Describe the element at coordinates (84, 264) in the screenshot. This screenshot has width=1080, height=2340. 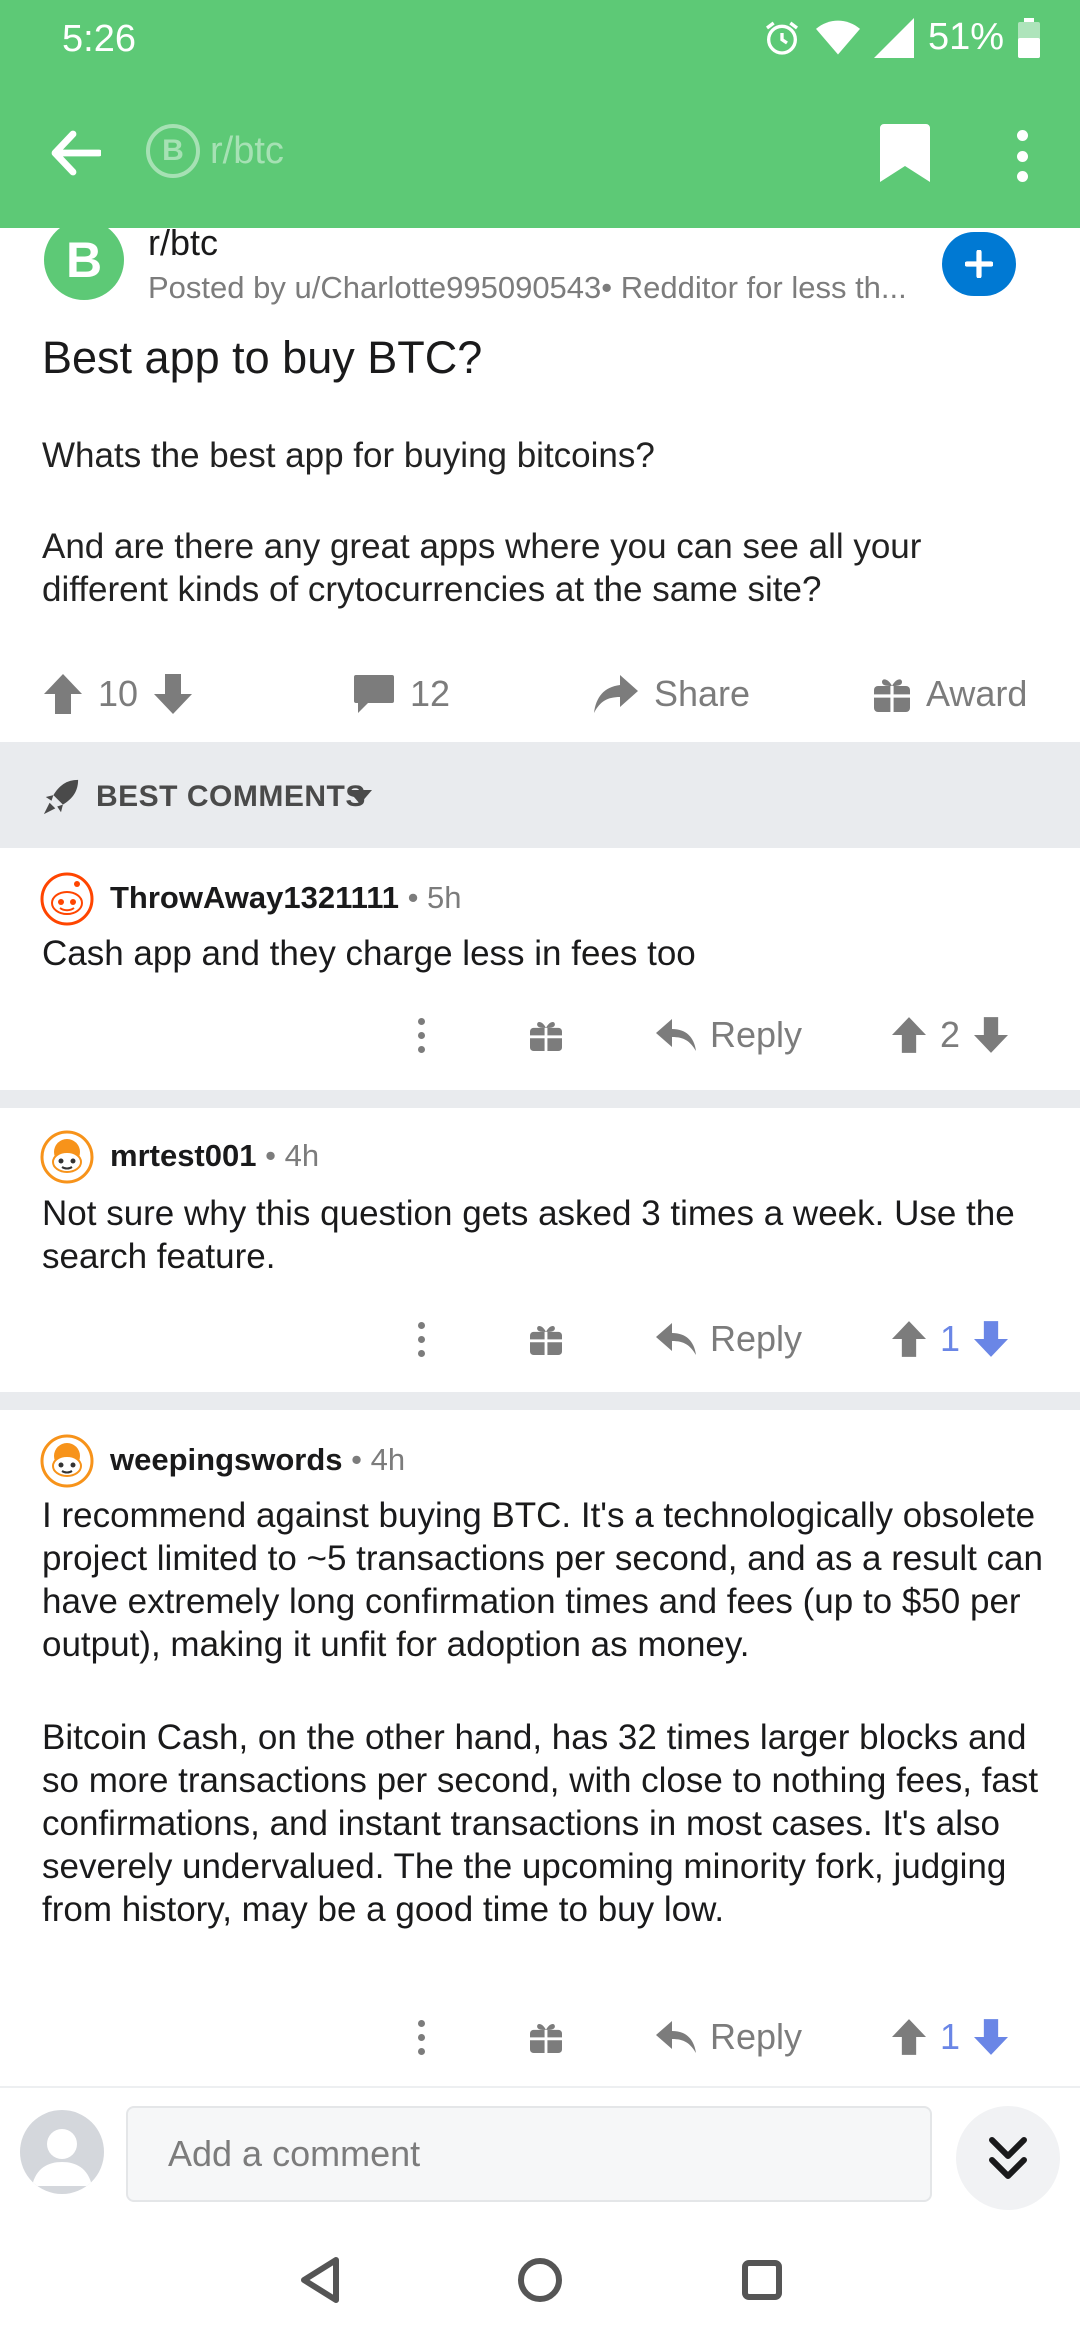
I see `subreddit-avatar: B` at that location.